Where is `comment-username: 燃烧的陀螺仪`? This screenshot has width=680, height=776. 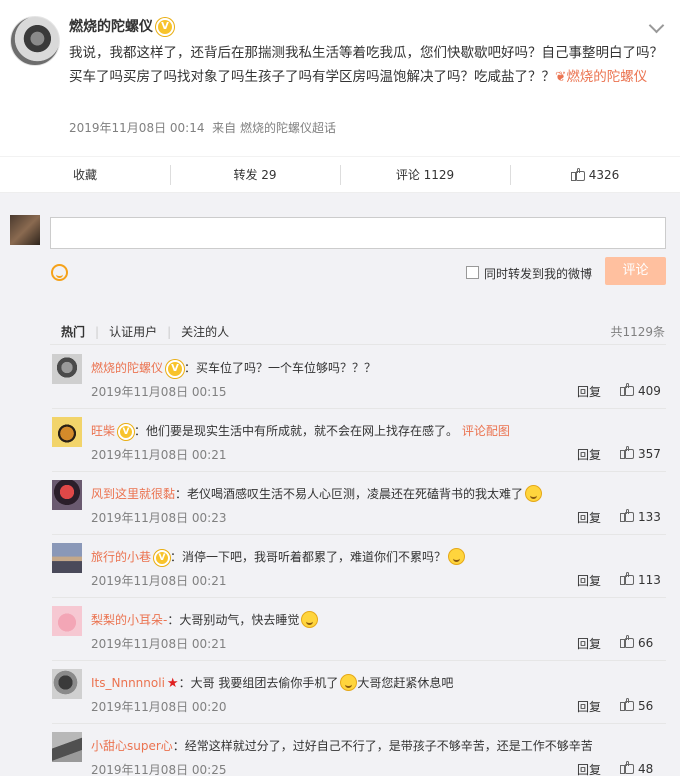 comment-username: 燃烧的陀螺仪 is located at coordinates (127, 368).